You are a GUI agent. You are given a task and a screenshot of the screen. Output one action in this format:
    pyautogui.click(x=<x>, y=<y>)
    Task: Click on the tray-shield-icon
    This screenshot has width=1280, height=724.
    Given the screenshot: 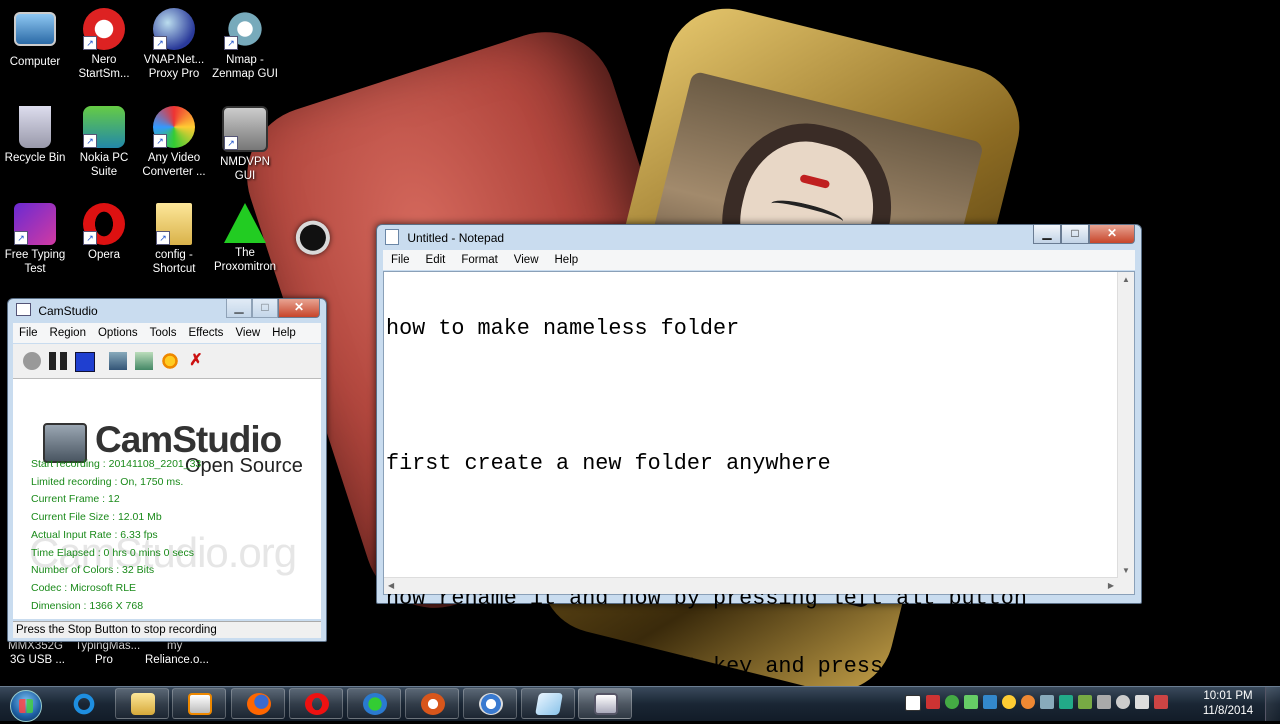 What is the action you would take?
    pyautogui.click(x=1066, y=702)
    